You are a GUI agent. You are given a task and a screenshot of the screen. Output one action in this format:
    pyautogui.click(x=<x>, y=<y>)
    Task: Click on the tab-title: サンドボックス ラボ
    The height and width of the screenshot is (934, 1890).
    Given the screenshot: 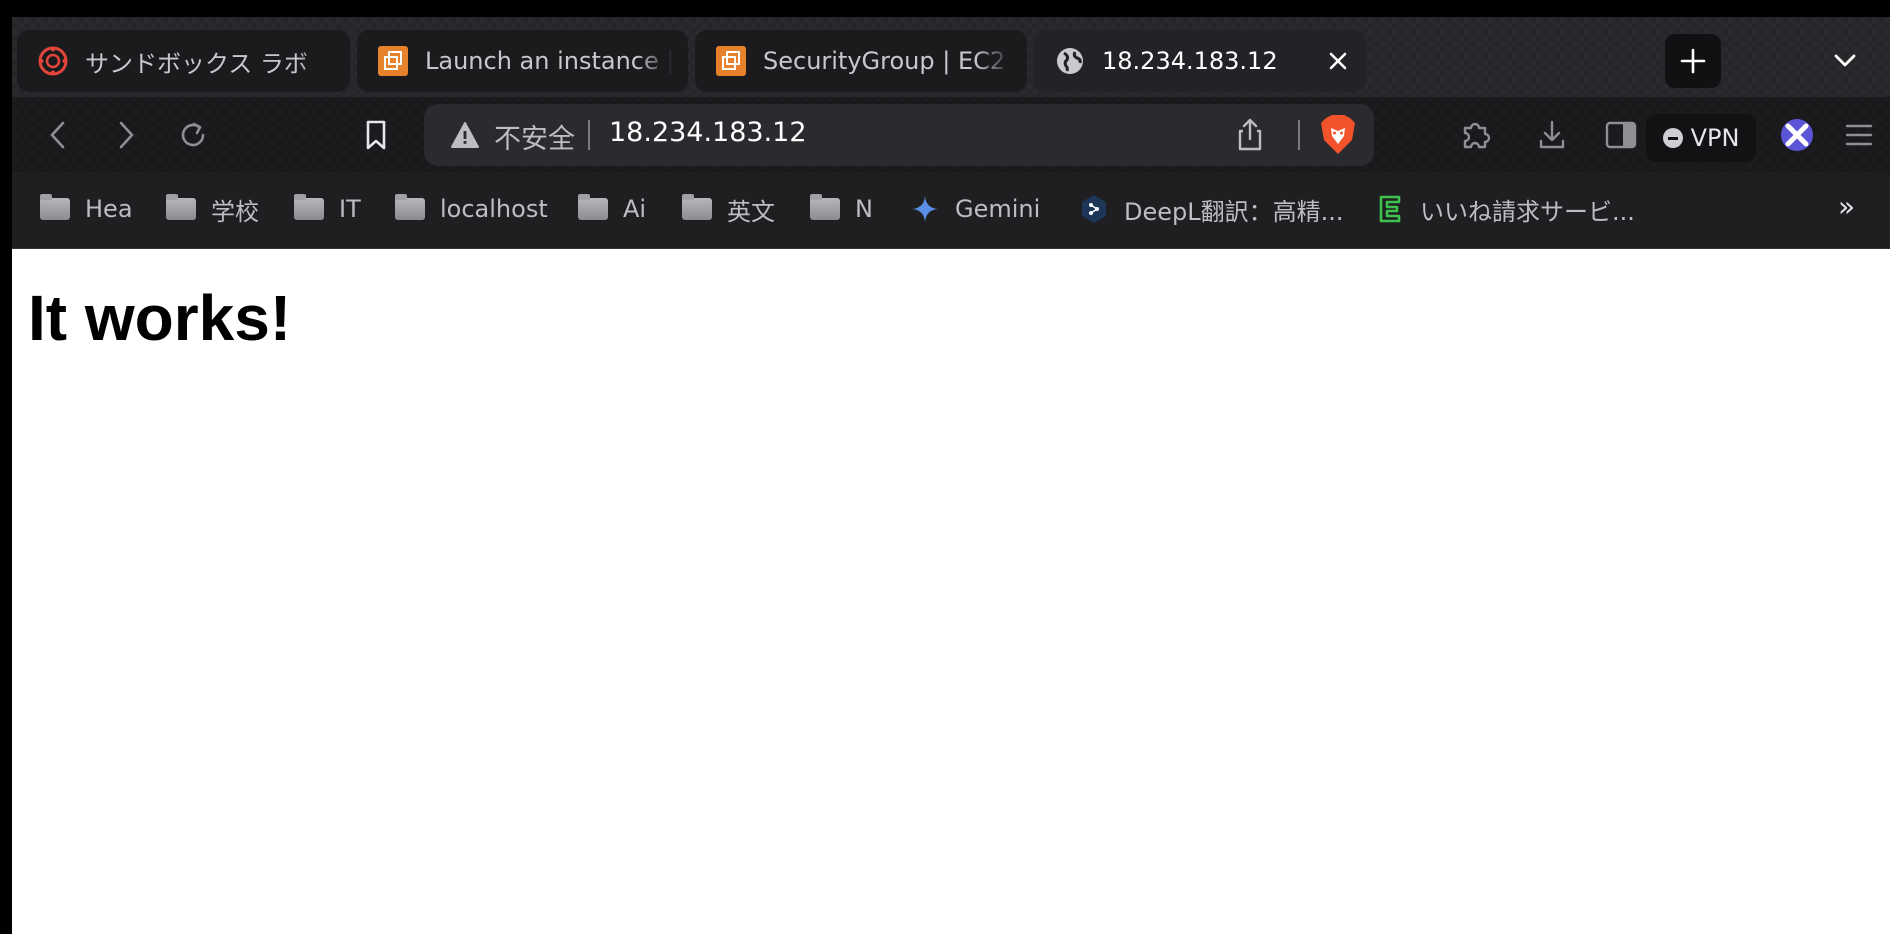 What is the action you would take?
    pyautogui.click(x=196, y=63)
    